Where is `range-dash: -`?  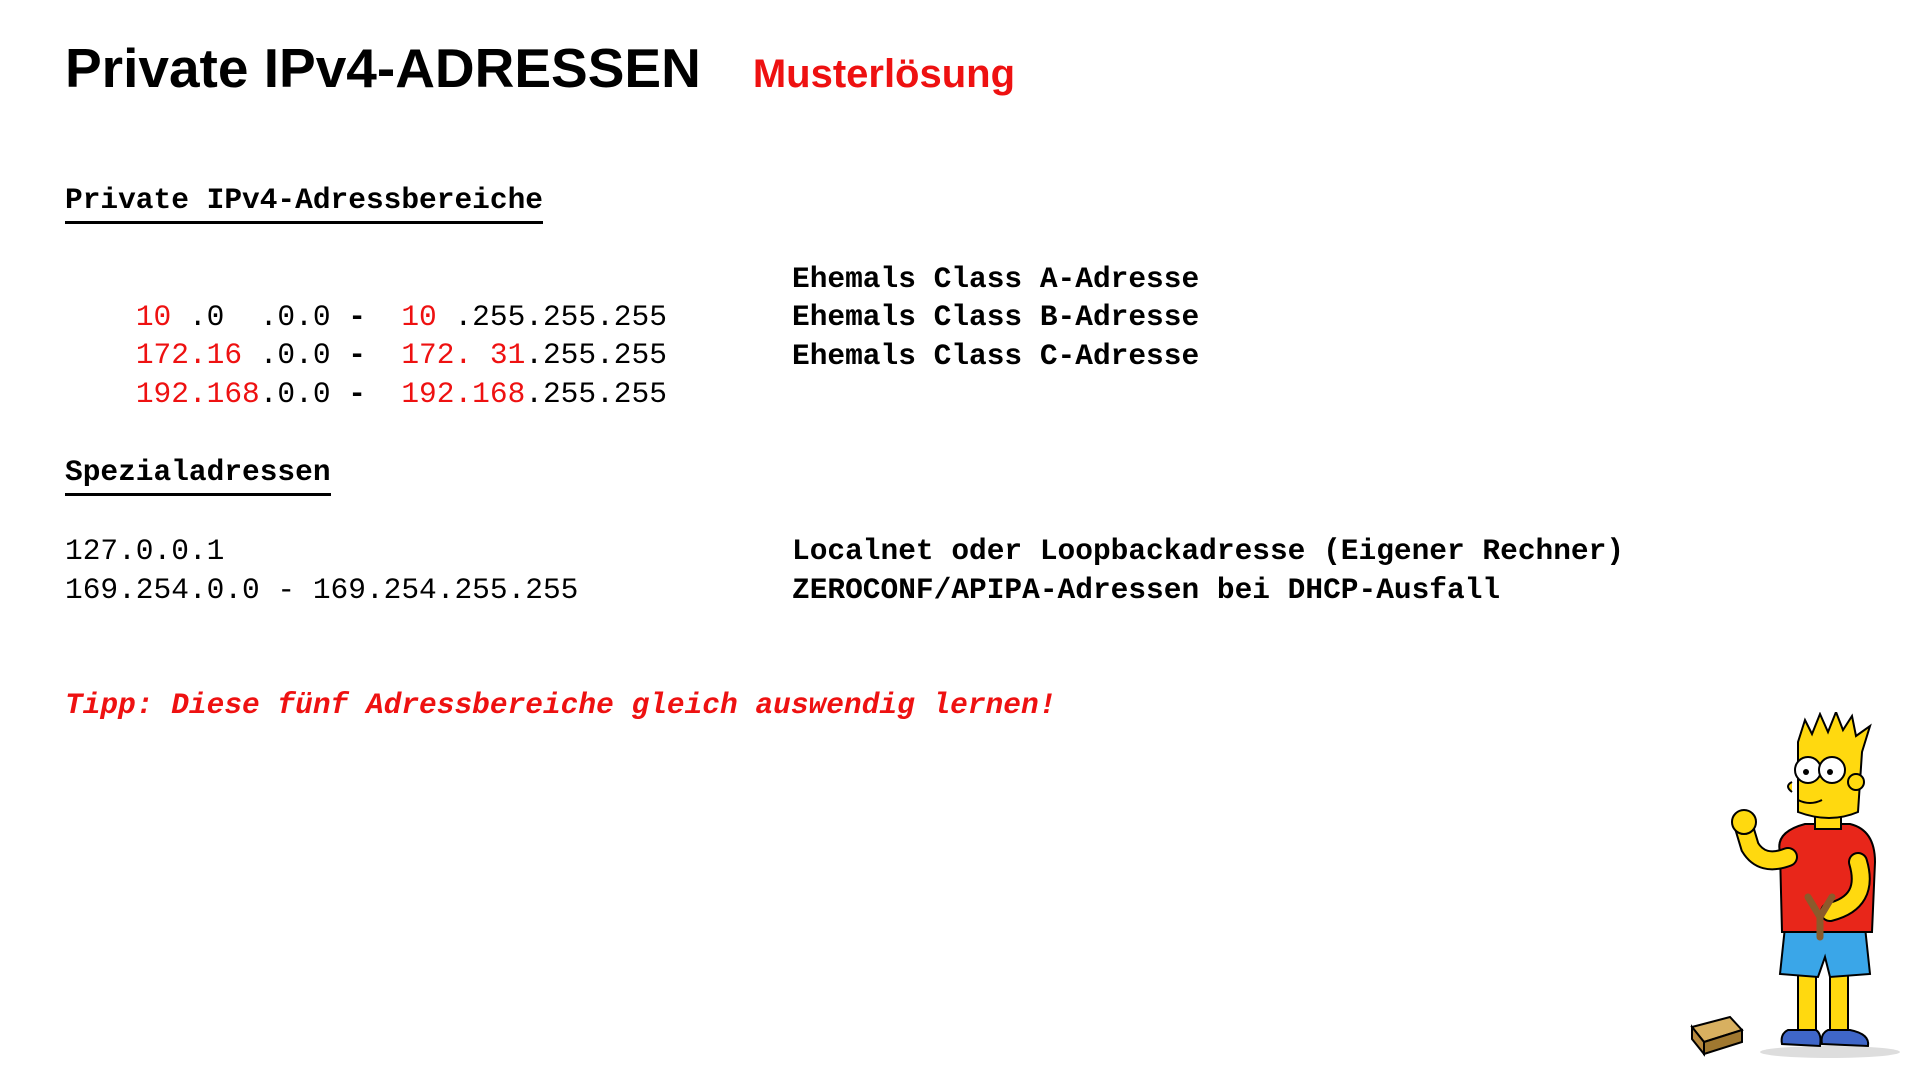
range-dash: - is located at coordinates (357, 394).